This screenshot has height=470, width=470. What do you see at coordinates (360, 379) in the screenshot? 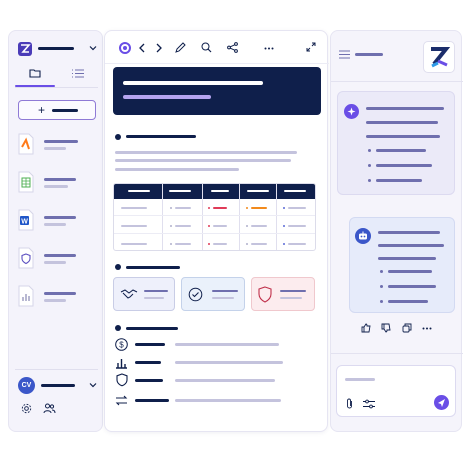
I see `composer-placeholder` at bounding box center [360, 379].